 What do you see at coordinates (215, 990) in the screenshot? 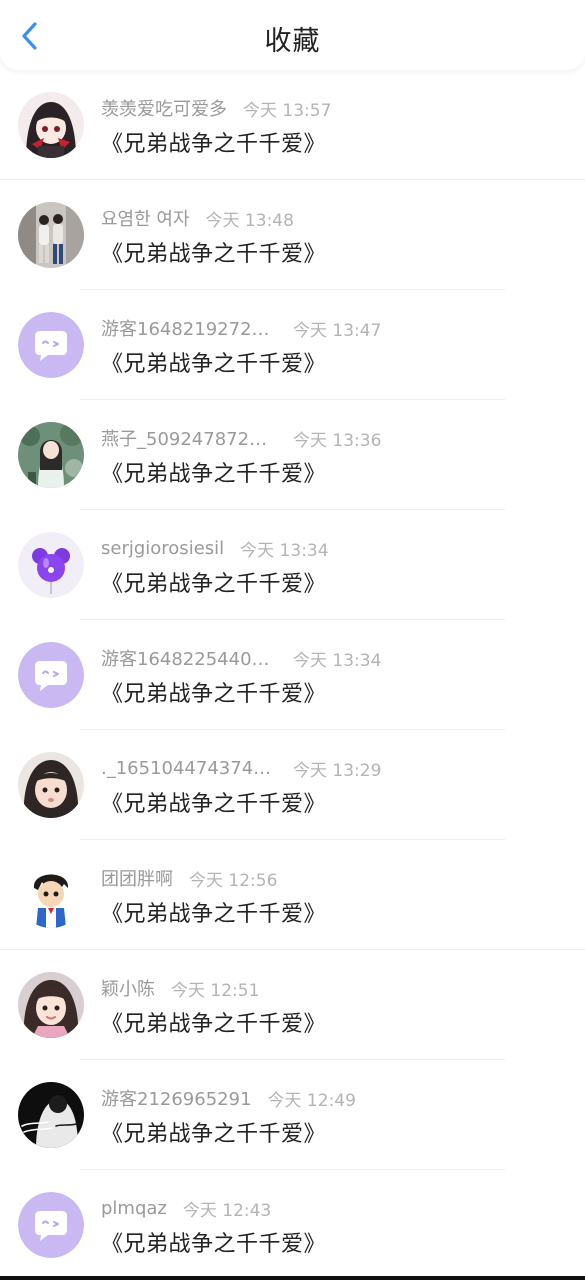
I see `timestamp: 今天 12:51` at bounding box center [215, 990].